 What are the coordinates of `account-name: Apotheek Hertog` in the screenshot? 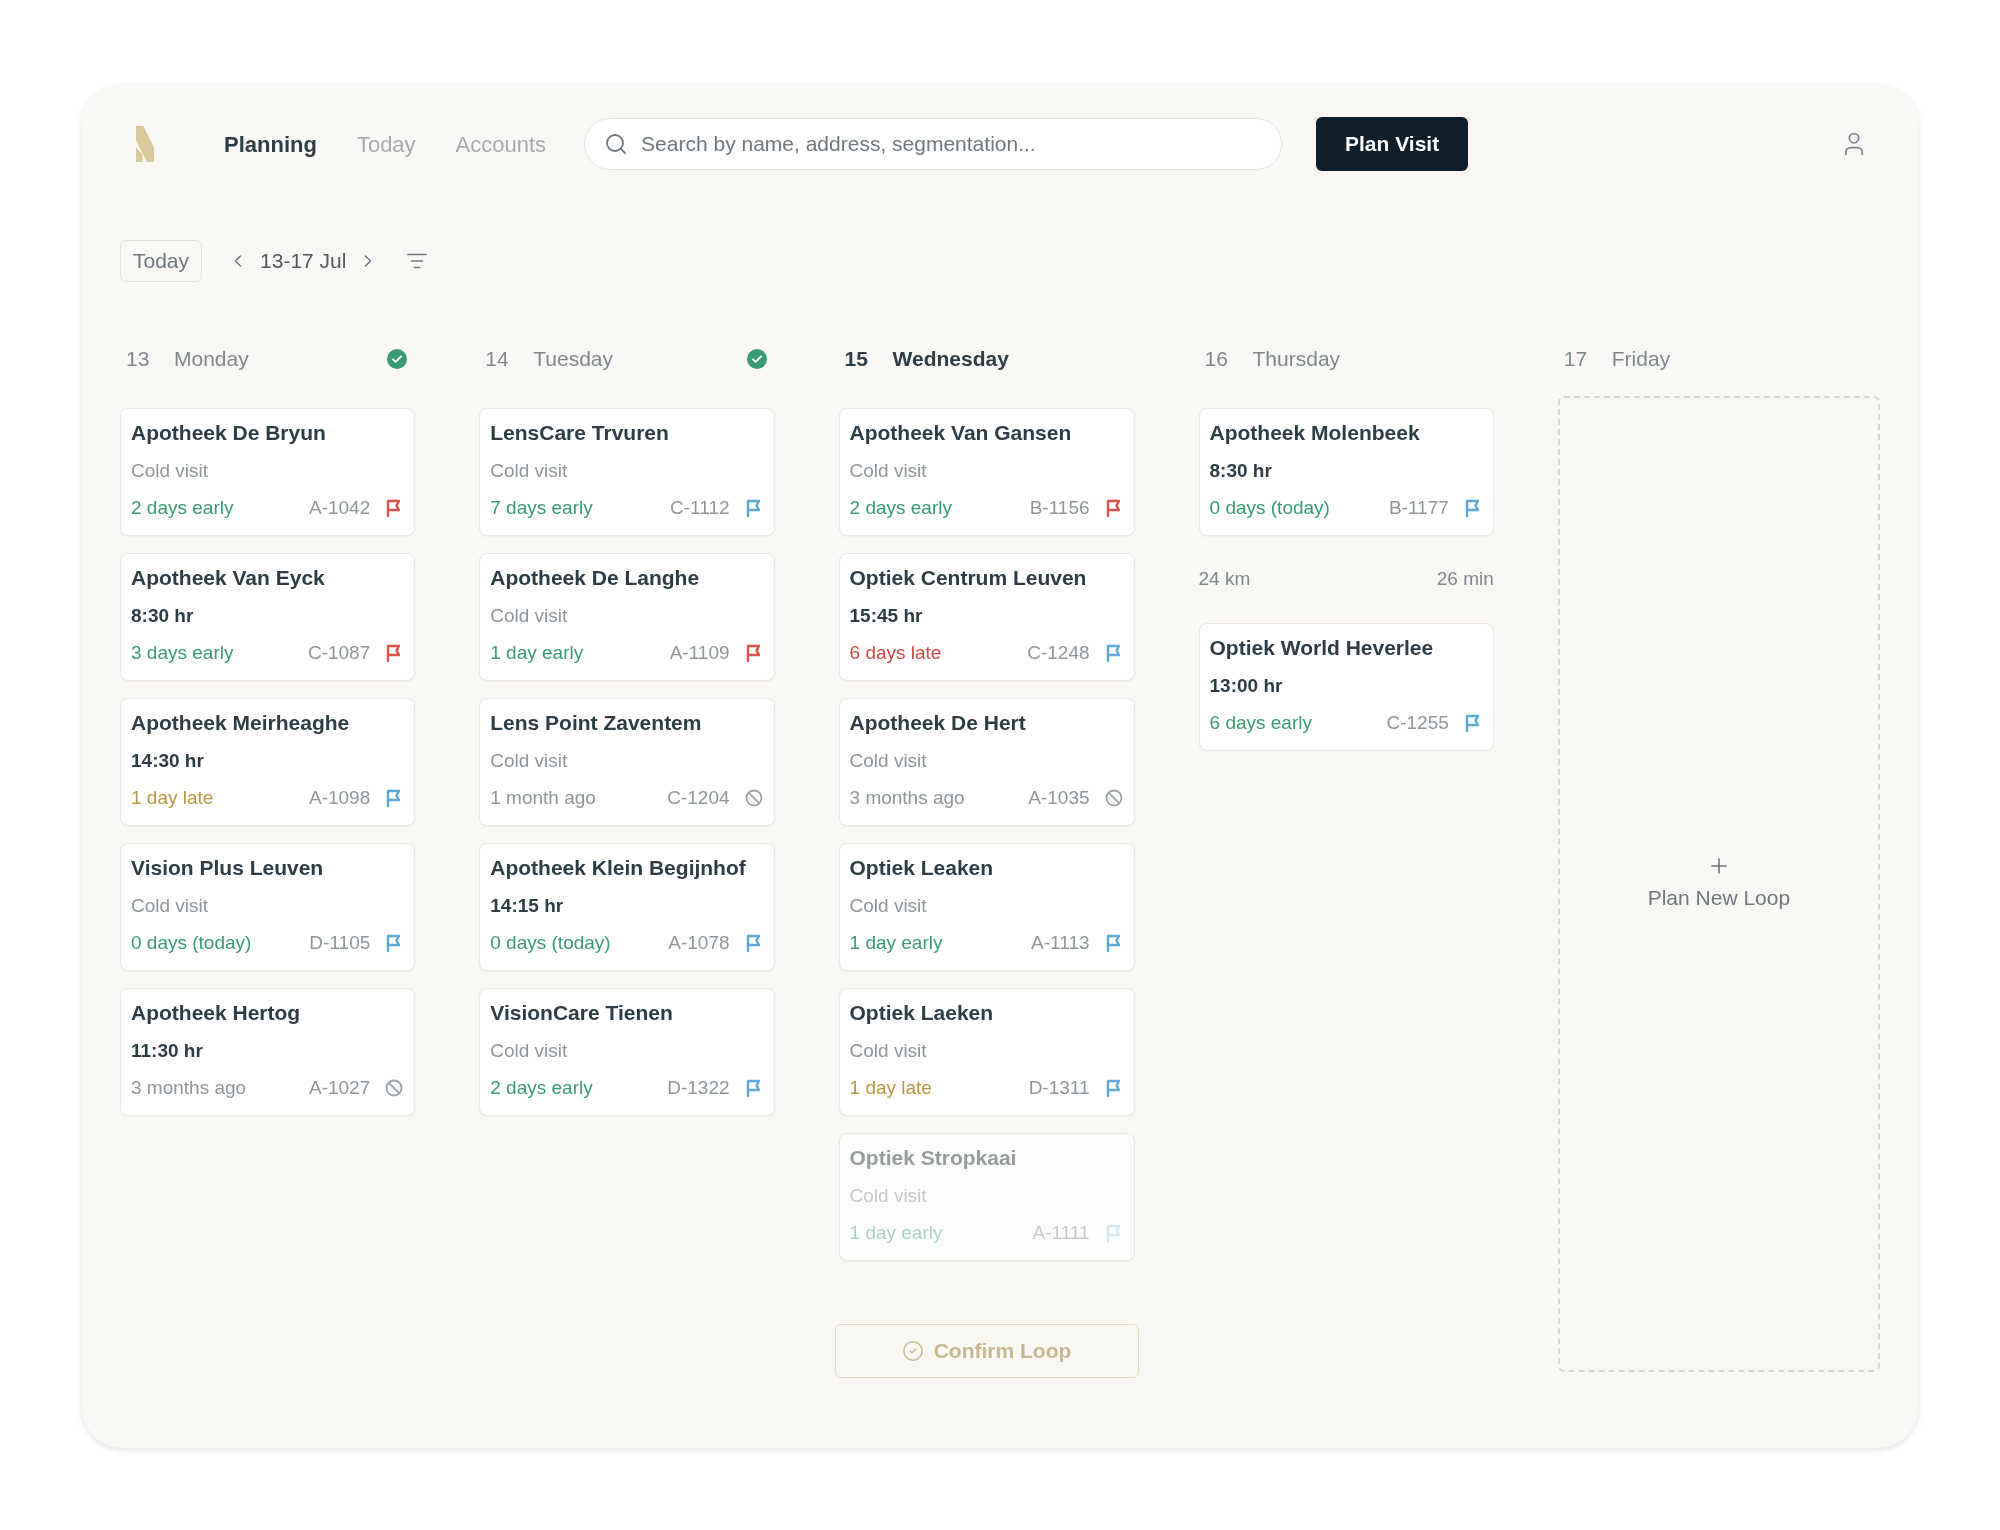 It's located at (216, 1013).